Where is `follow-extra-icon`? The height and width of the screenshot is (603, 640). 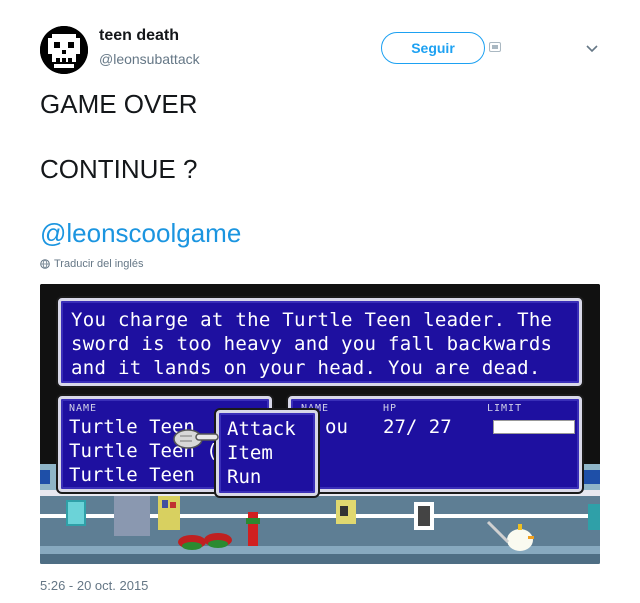 follow-extra-icon is located at coordinates (495, 47).